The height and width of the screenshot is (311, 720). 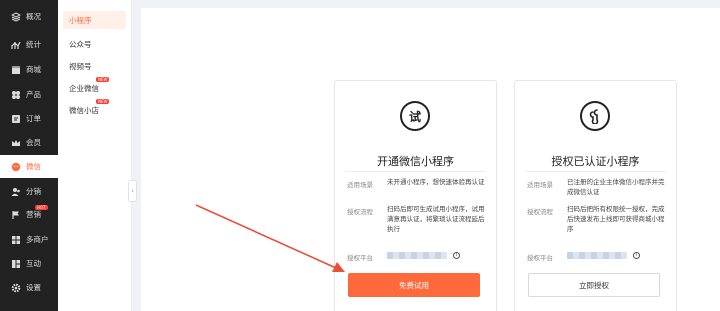 I want to click on crown-icon, so click(x=15, y=142).